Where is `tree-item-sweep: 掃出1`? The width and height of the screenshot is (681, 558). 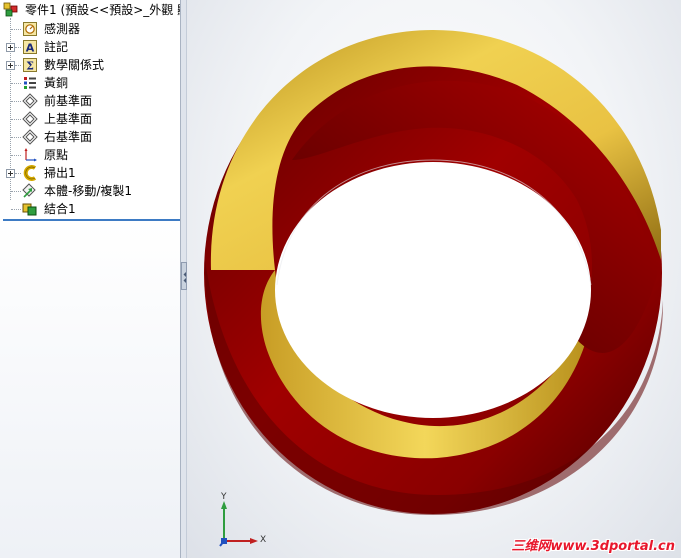
tree-item-sweep: 掃出1 is located at coordinates (90, 173).